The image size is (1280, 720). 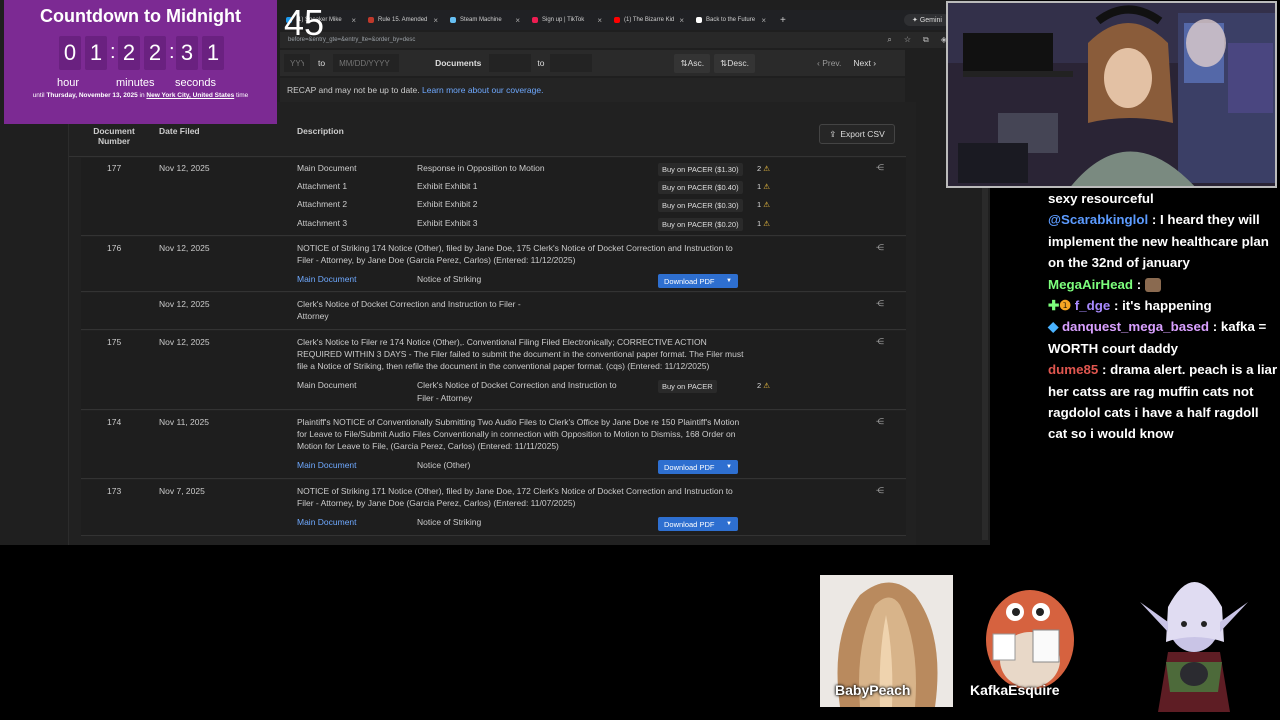 What do you see at coordinates (1111, 94) in the screenshot?
I see `webcam-feed` at bounding box center [1111, 94].